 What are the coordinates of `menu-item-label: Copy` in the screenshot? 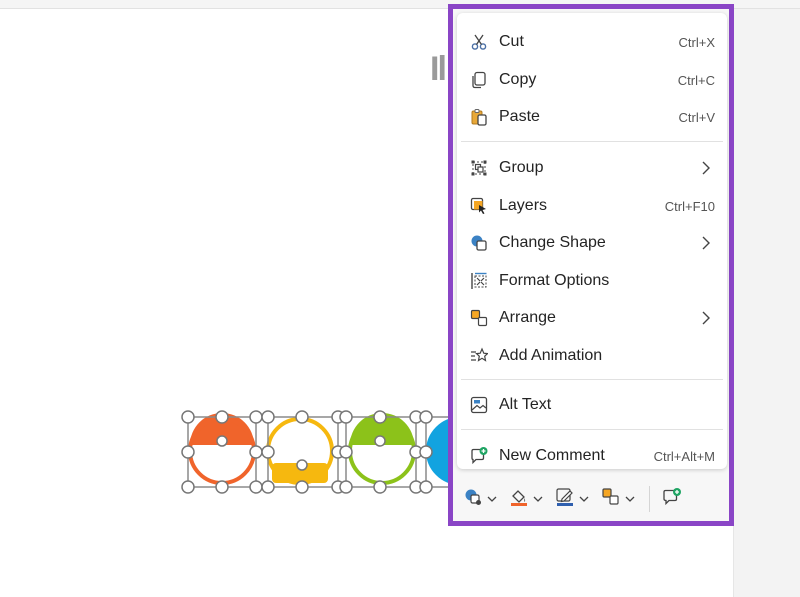 It's located at (518, 79).